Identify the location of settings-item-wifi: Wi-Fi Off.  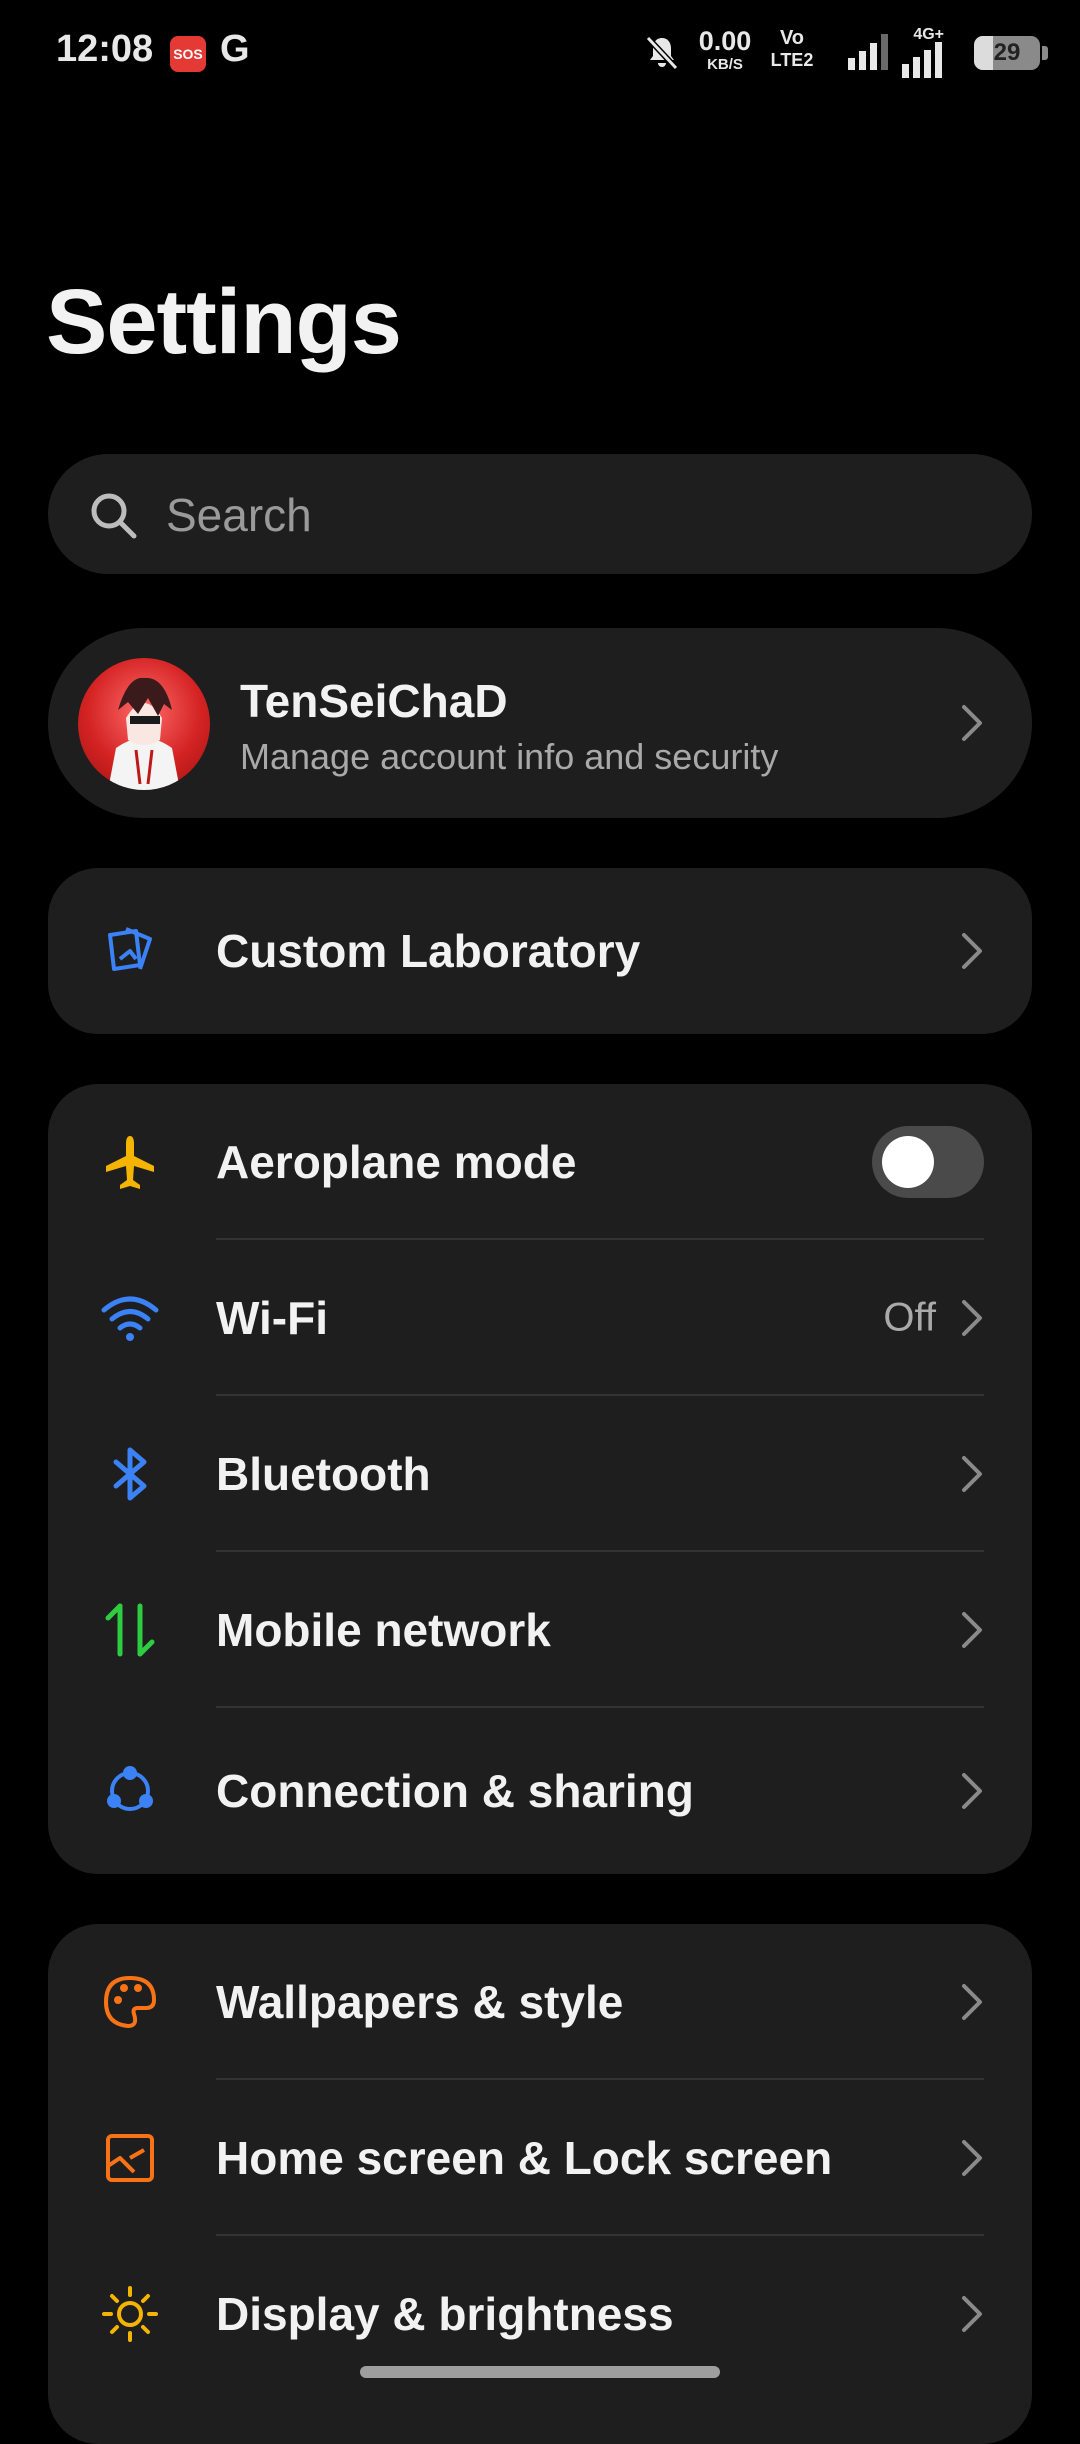
(540, 1318).